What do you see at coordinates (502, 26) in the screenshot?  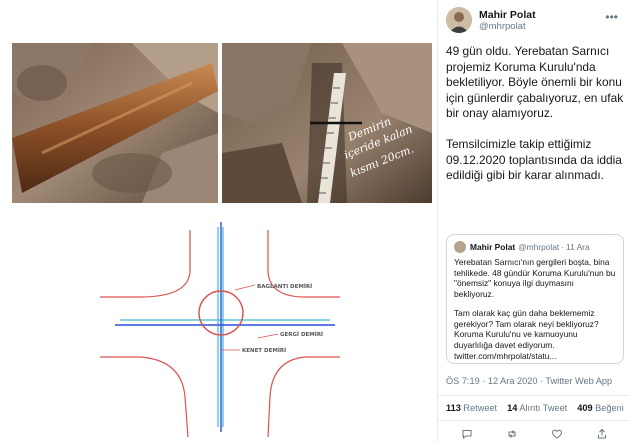 I see `author-handle: @mhrpolat` at bounding box center [502, 26].